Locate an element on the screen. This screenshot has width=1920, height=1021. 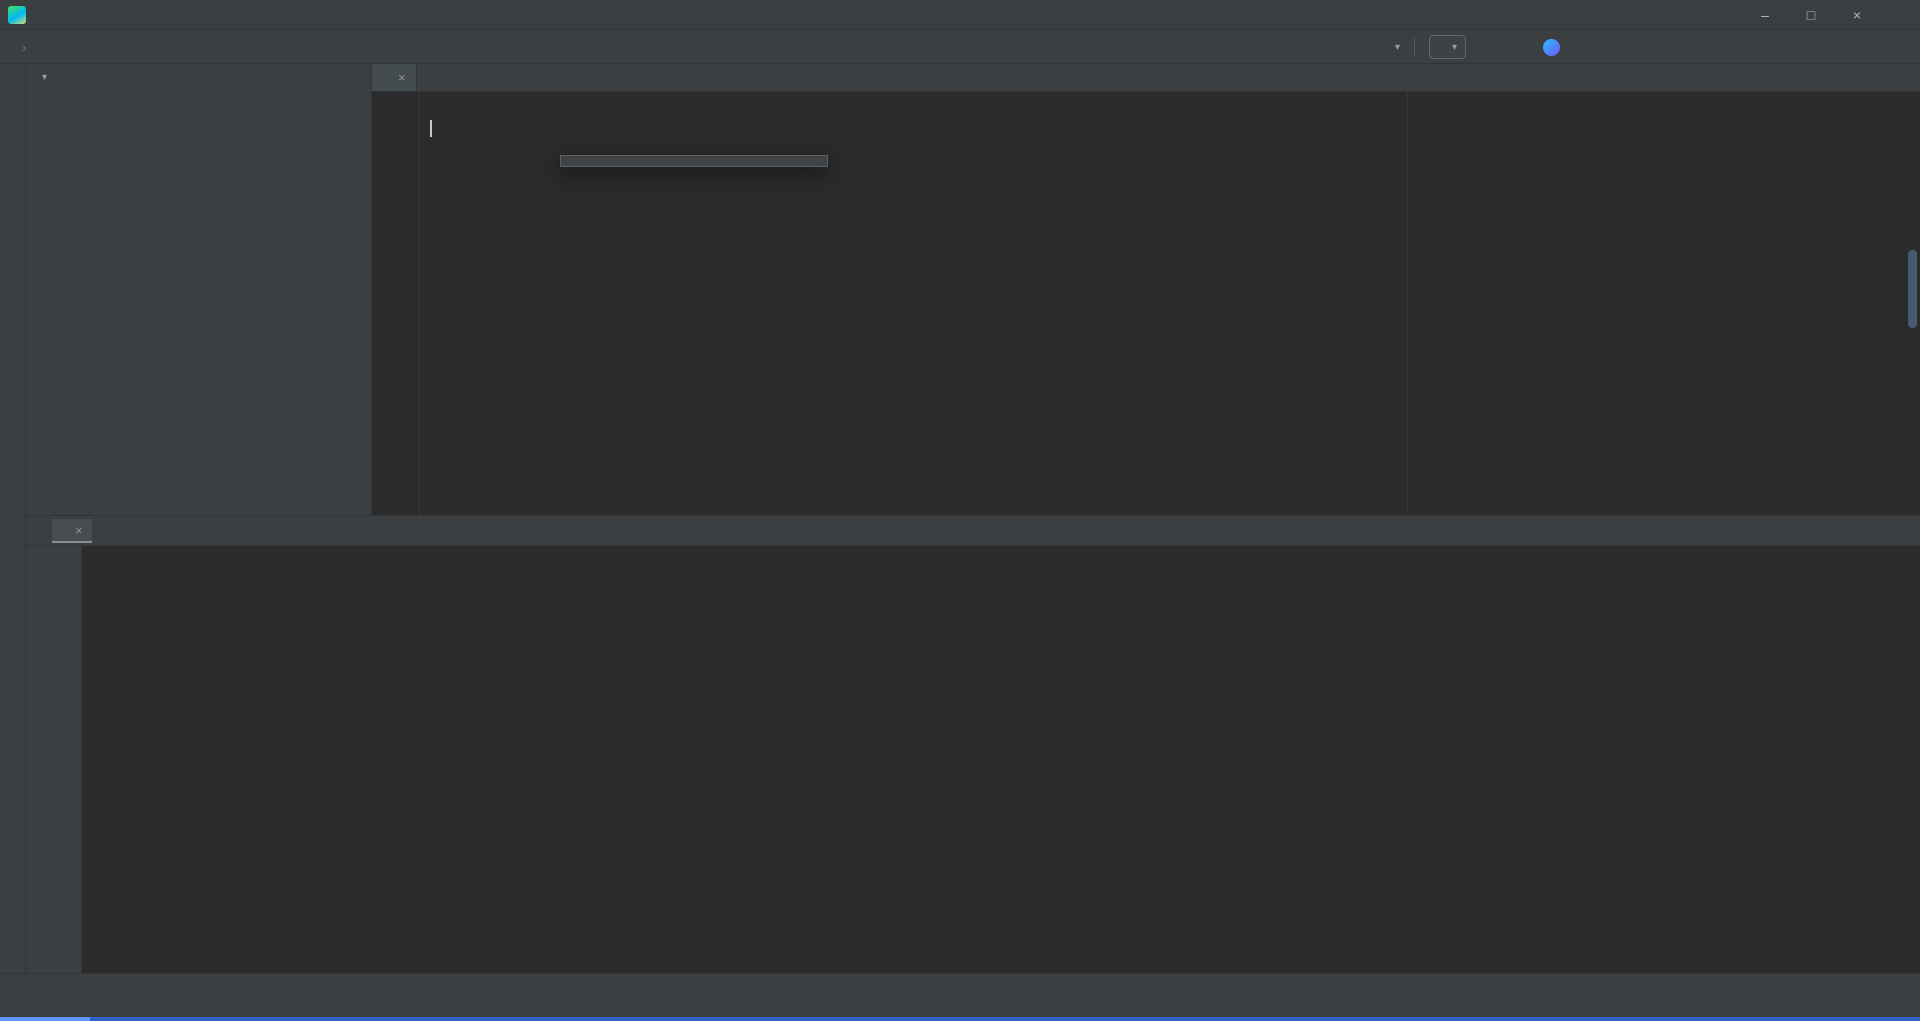
window-controls: – □ × is located at coordinates (1811, 15).